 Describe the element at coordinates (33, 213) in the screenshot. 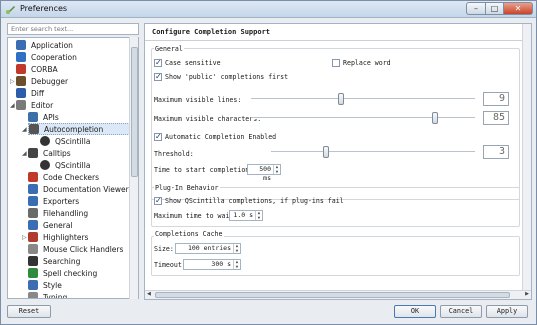

I see `filehandling-icon` at that location.